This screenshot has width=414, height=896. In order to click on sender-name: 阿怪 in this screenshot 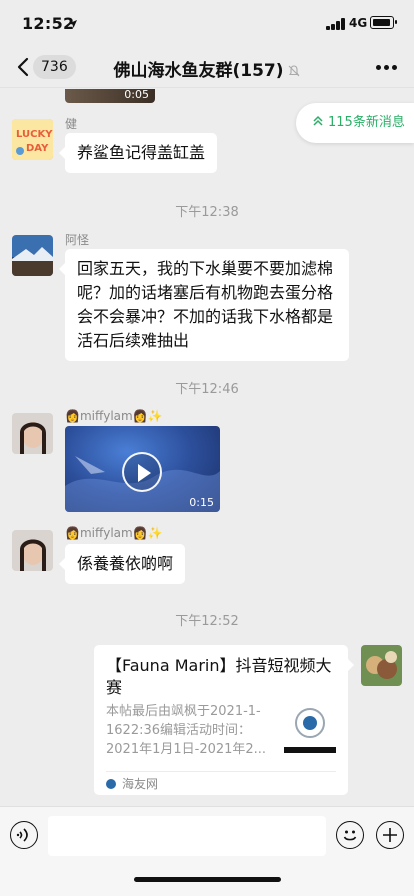, I will do `click(77, 240)`.